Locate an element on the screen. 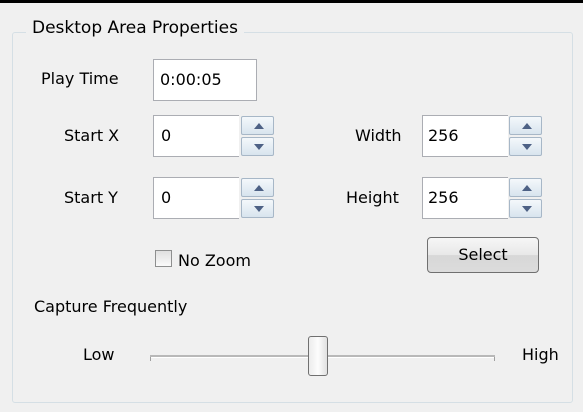 This screenshot has width=583, height=412. capture-slider-thumb is located at coordinates (318, 356).